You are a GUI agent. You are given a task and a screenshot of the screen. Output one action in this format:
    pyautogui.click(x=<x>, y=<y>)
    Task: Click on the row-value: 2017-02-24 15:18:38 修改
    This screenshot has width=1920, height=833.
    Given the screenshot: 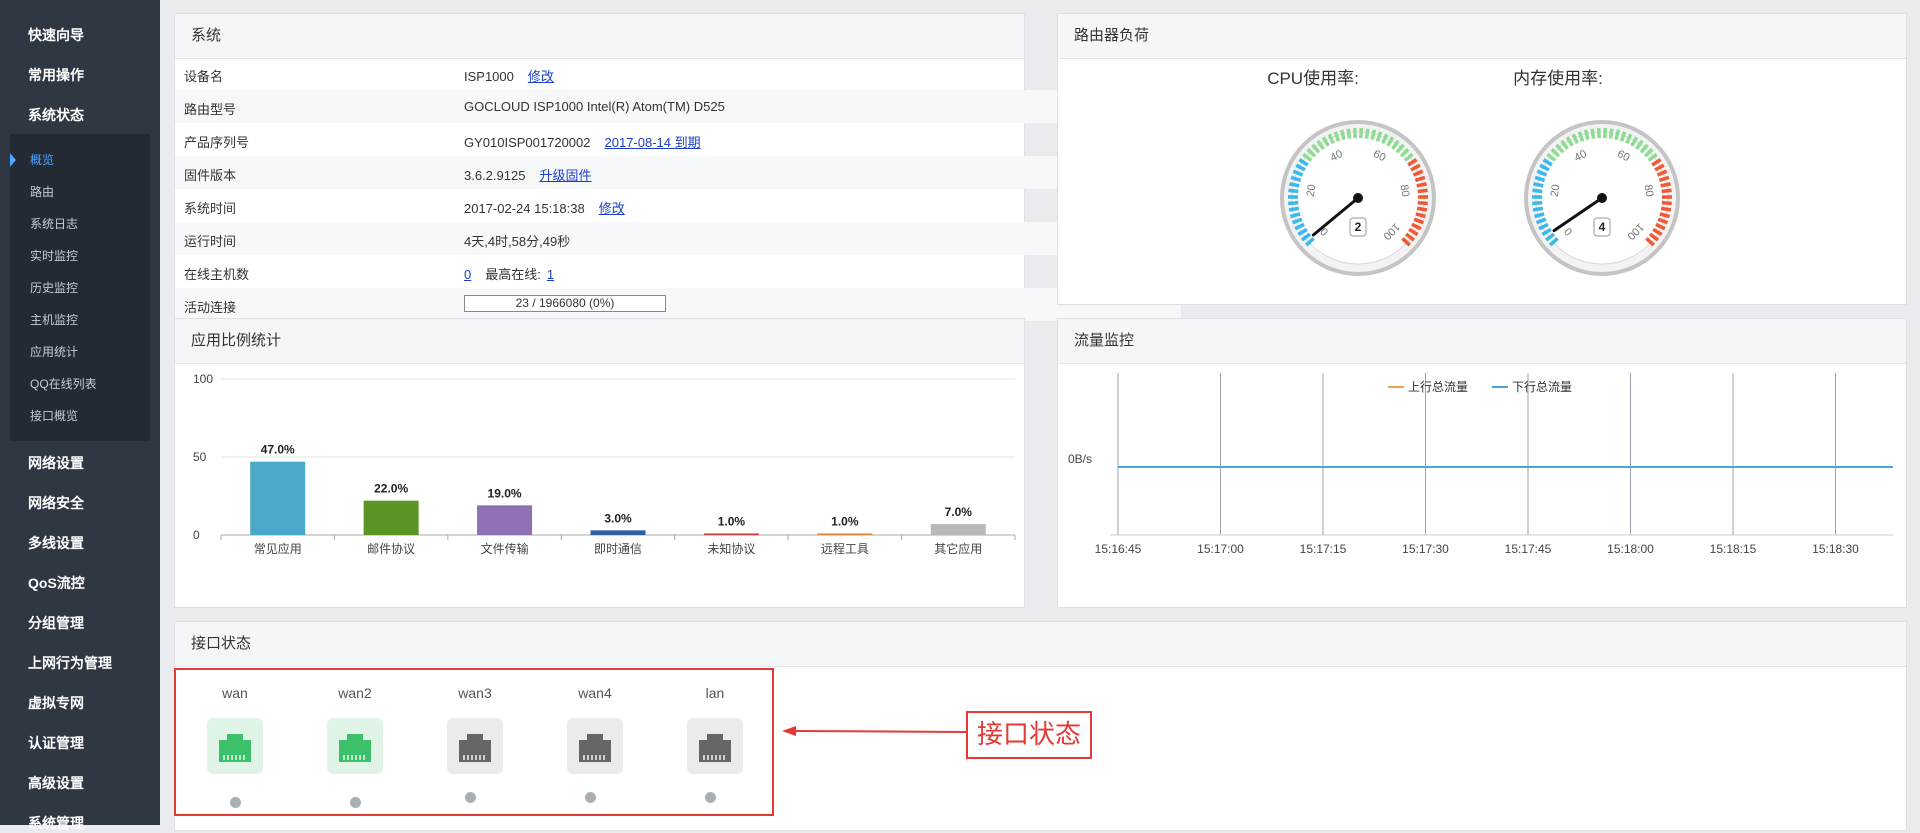 What is the action you would take?
    pyautogui.click(x=544, y=207)
    